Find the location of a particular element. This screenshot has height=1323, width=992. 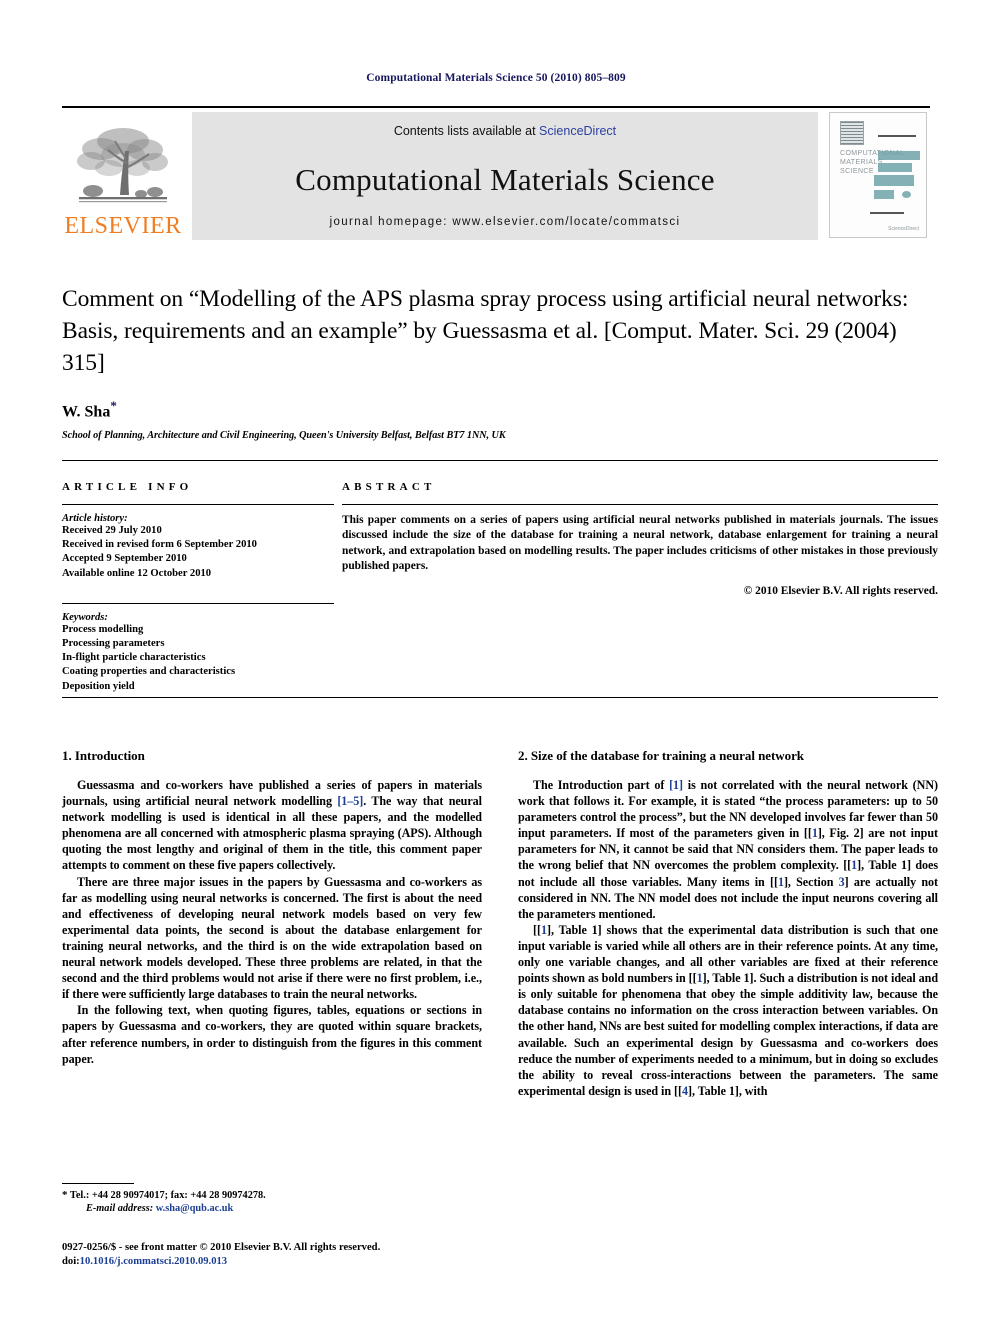

journal-title: Computational Materials Science is located at coordinates (505, 179).